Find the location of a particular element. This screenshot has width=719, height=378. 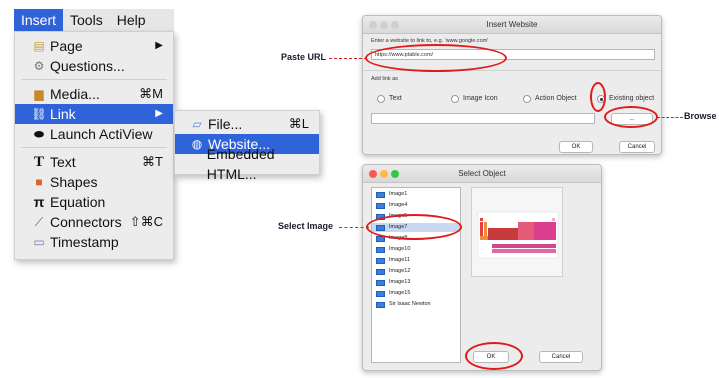

object-list-item: Sir Isaac Newton is located at coordinates (403, 304).